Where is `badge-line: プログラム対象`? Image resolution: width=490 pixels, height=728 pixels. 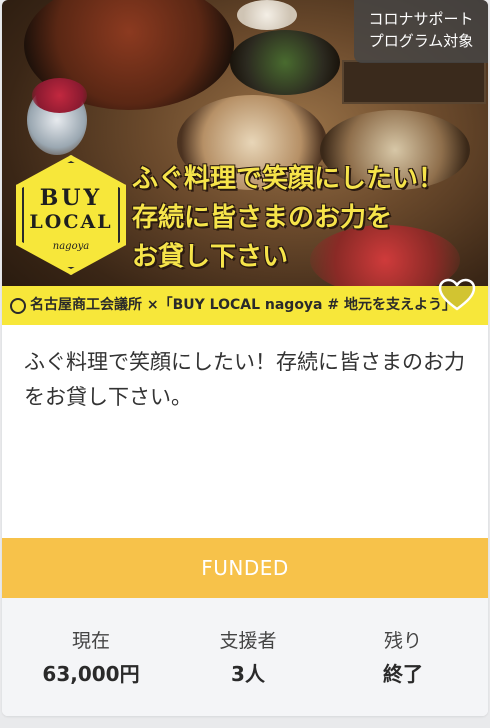 badge-line: プログラム対象 is located at coordinates (421, 41).